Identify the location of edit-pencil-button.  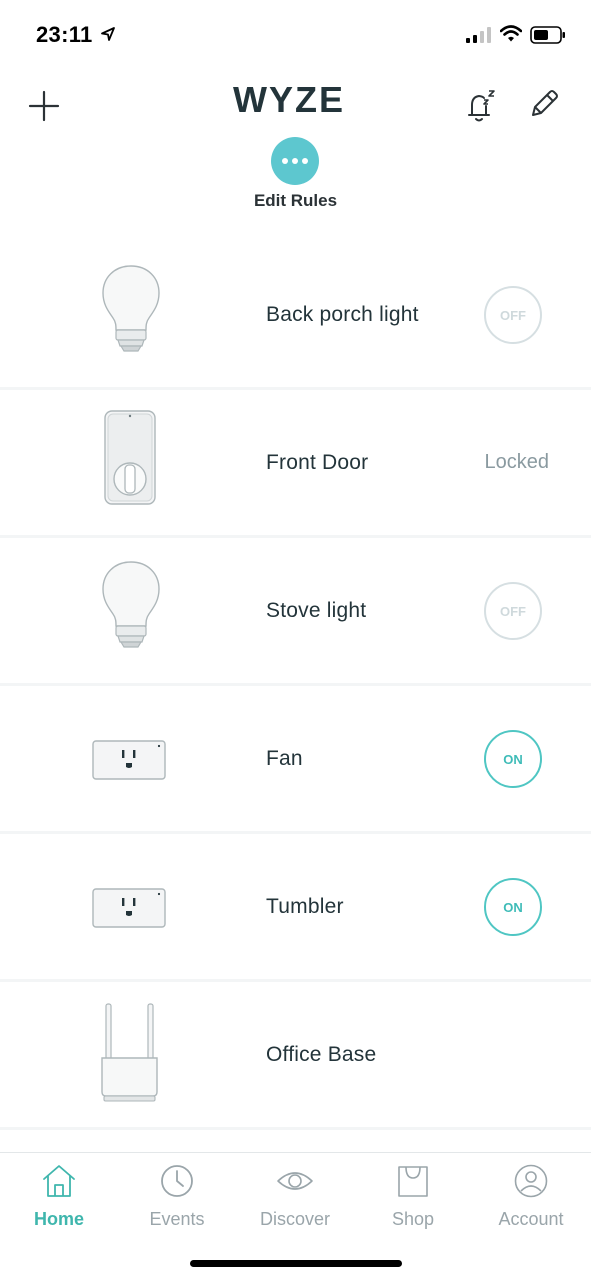
(544, 104).